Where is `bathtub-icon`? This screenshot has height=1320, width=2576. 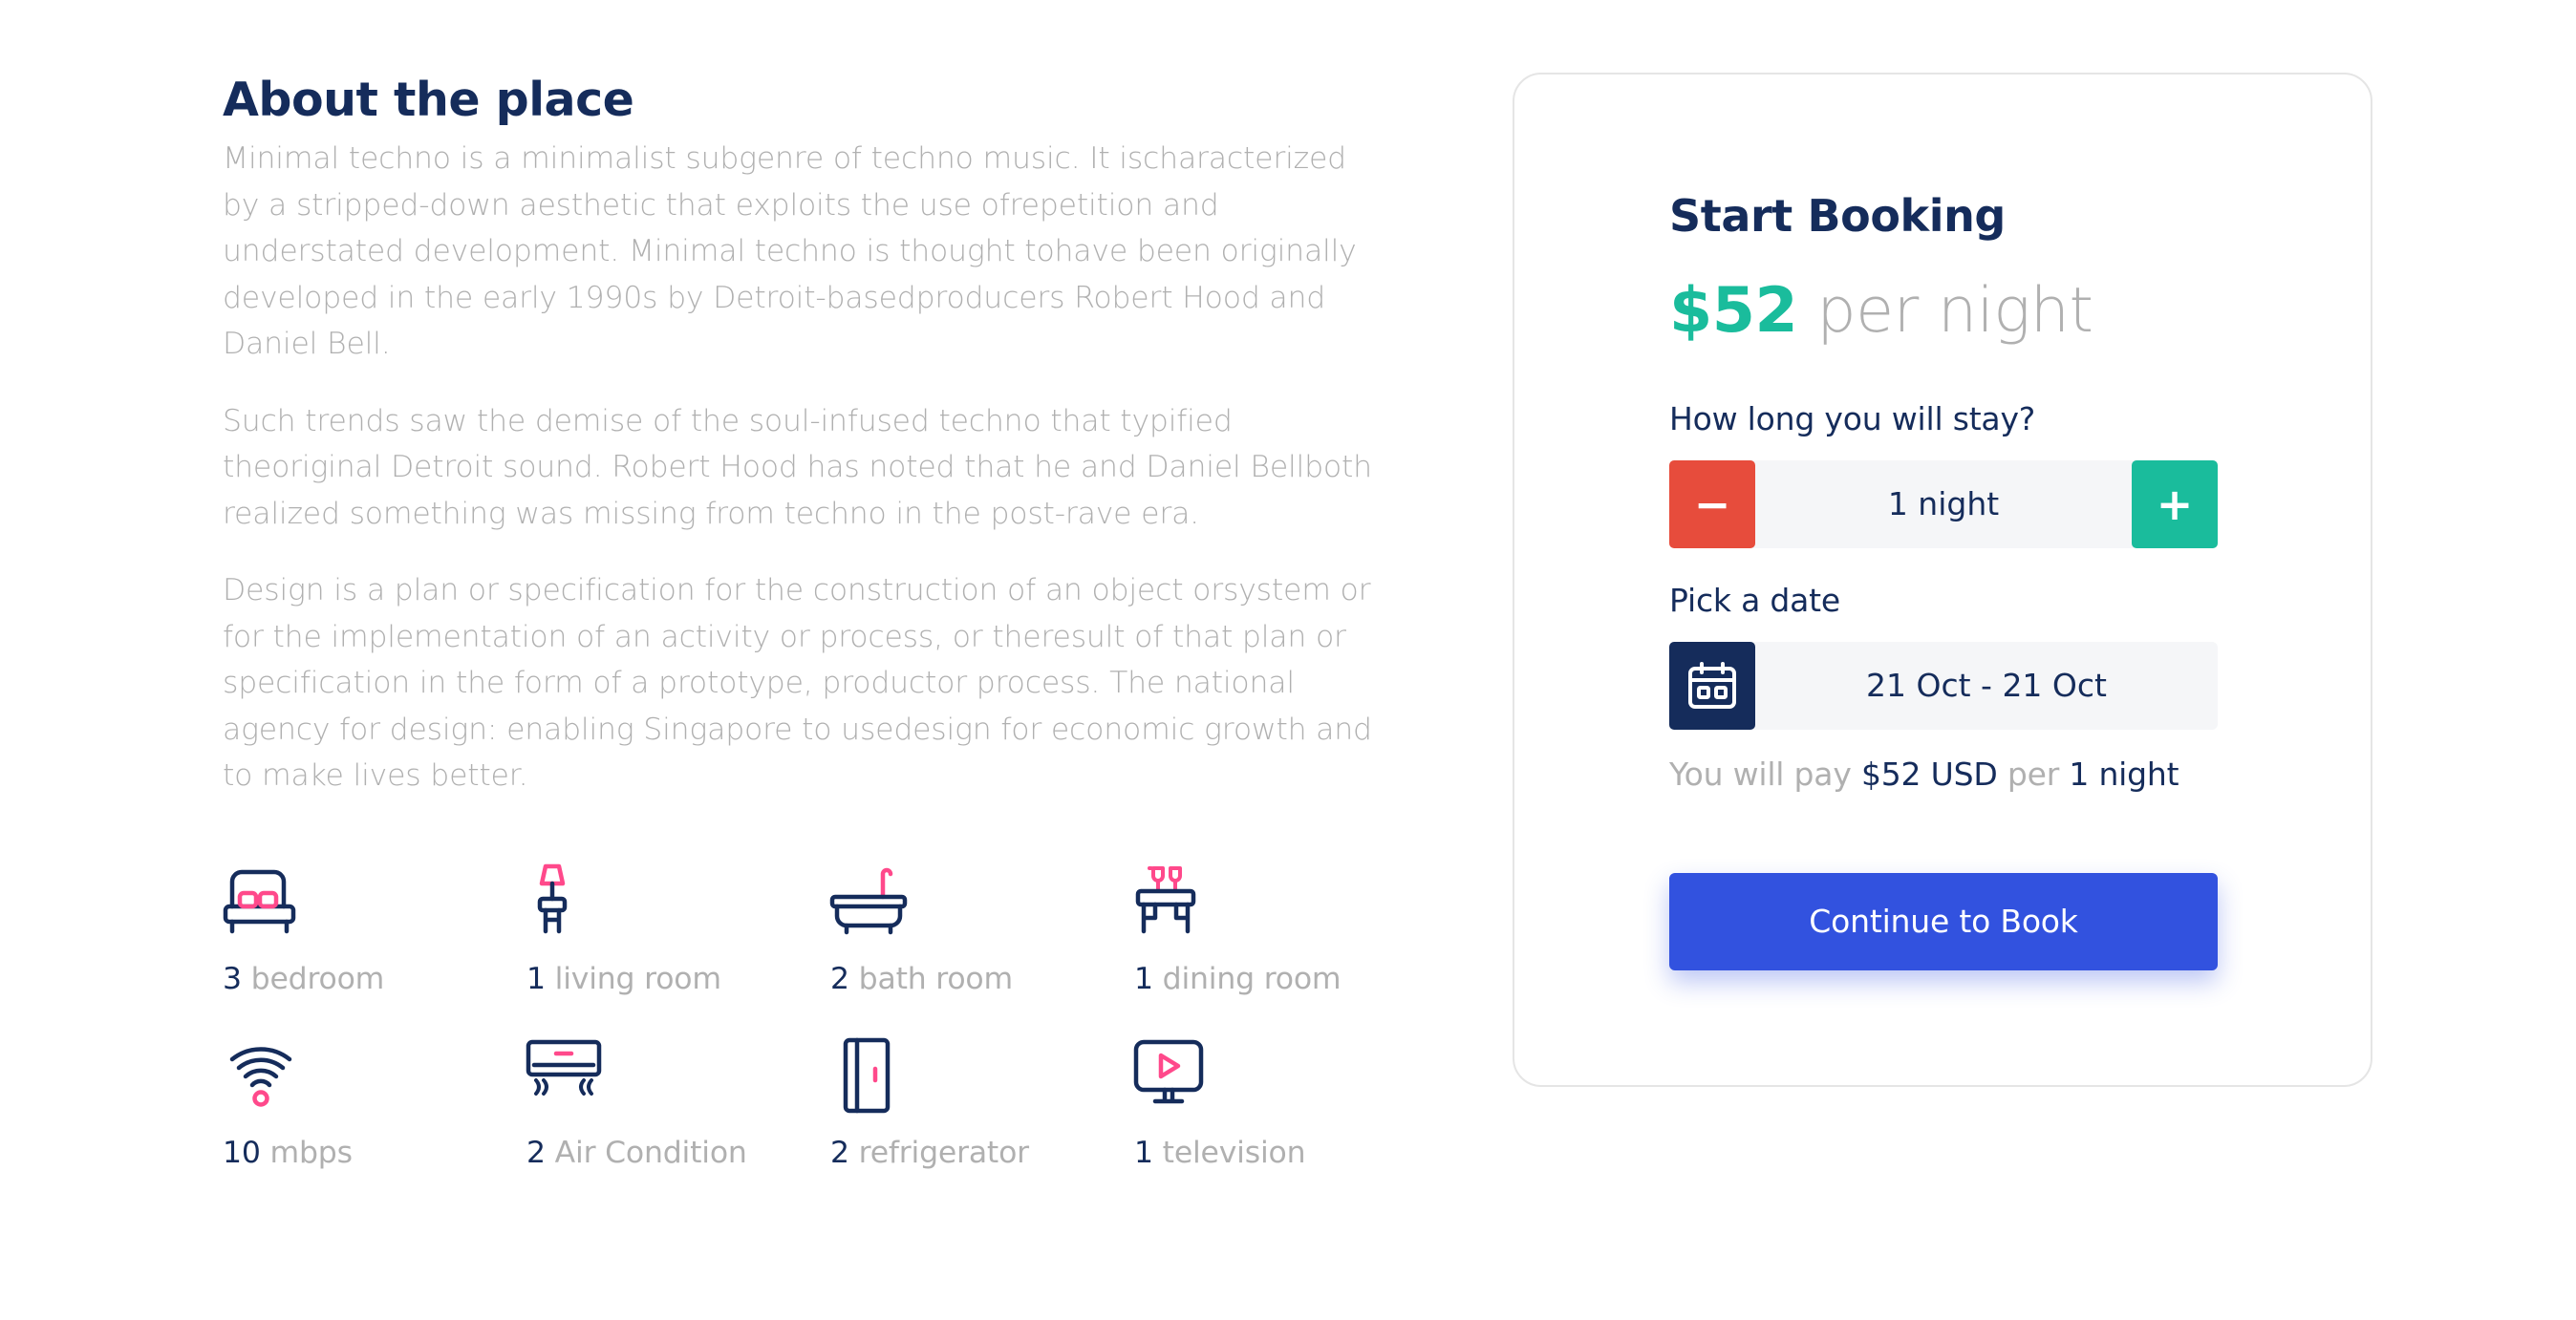 bathtub-icon is located at coordinates (870, 904).